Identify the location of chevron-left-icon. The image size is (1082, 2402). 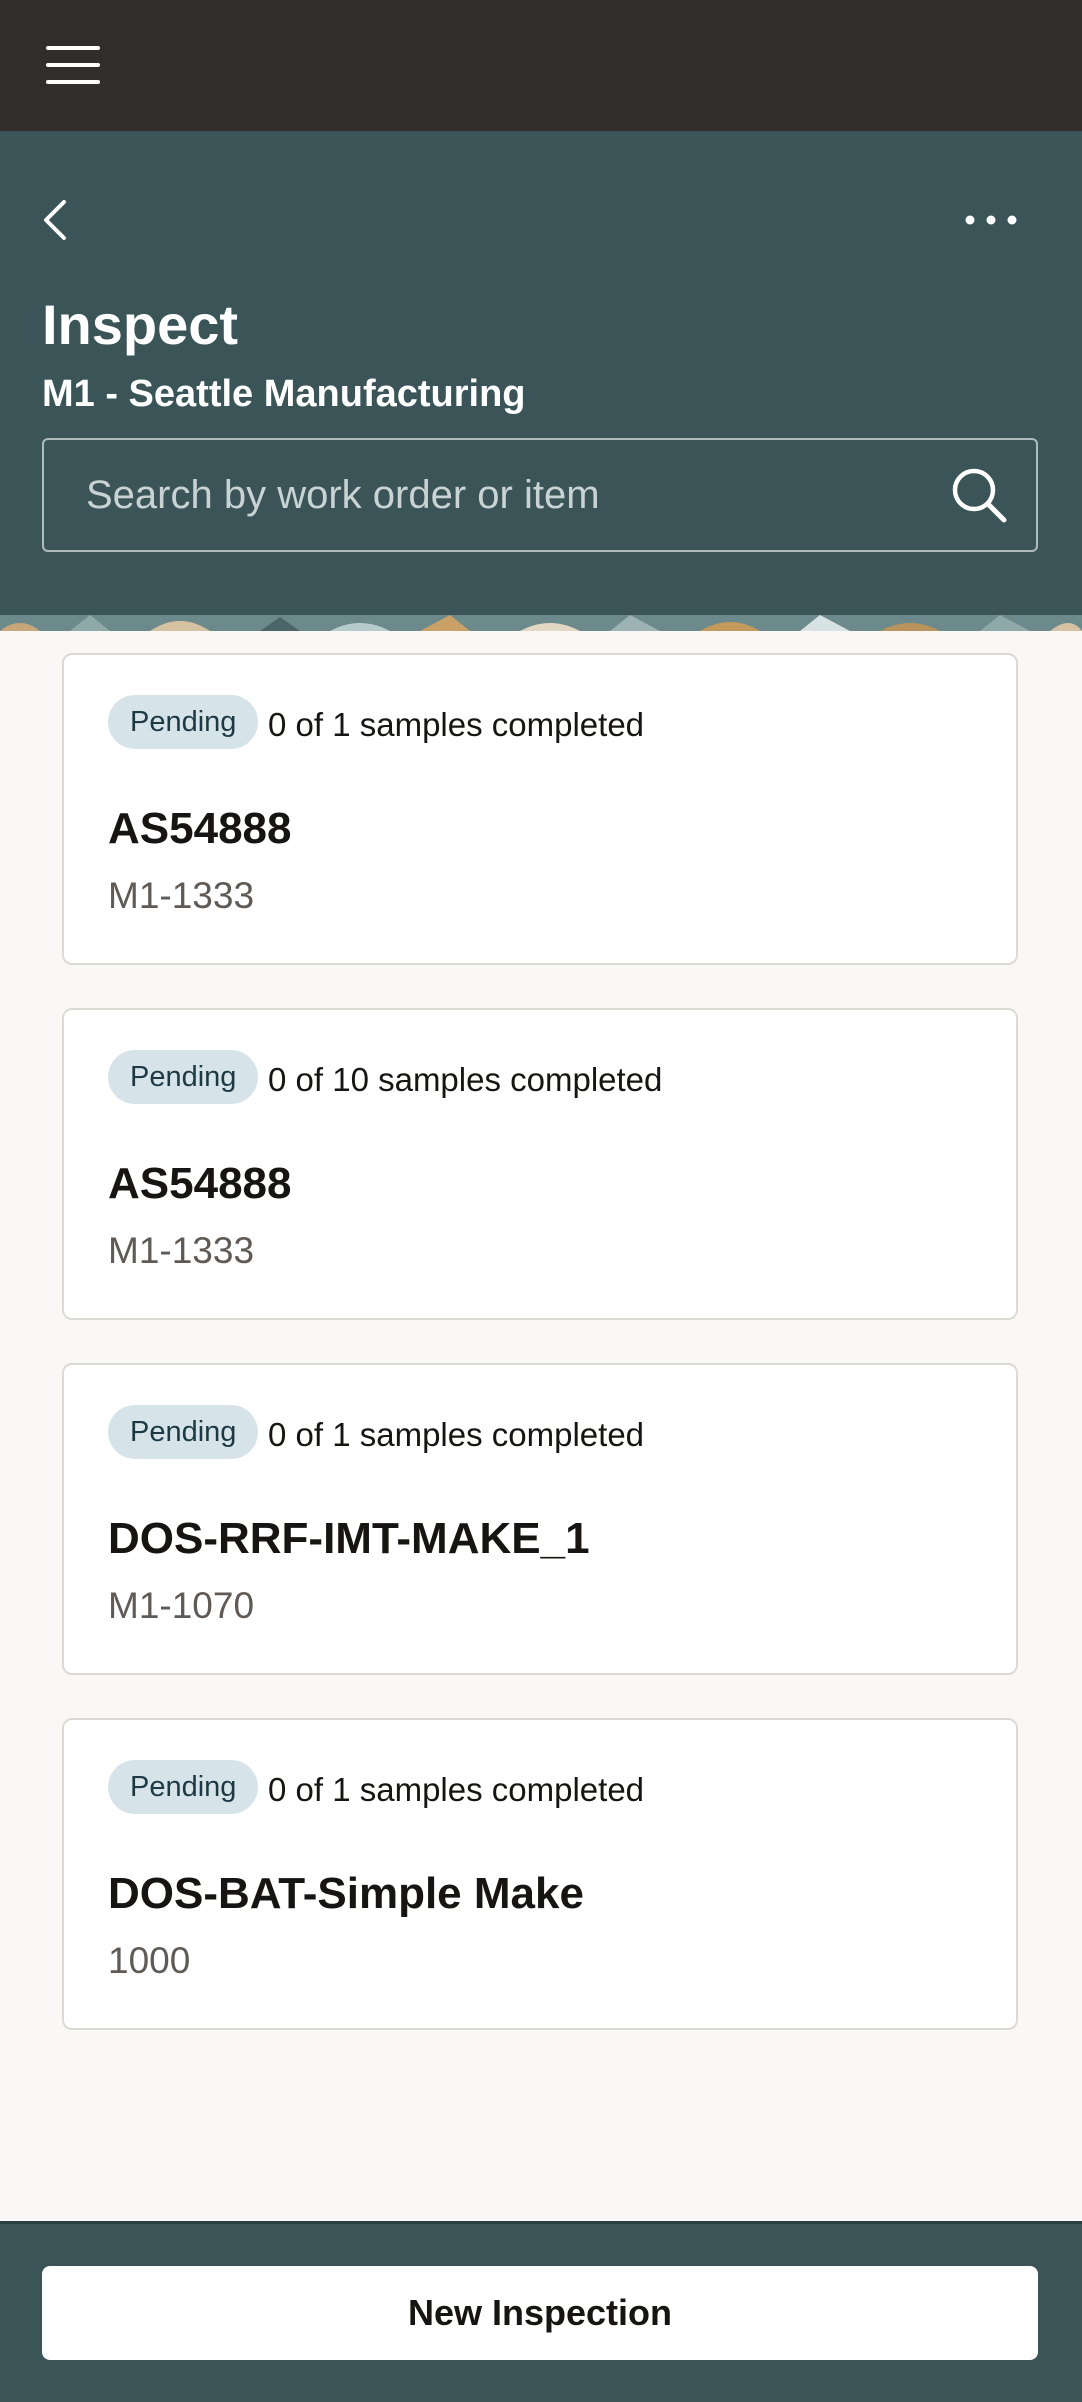
(56, 220).